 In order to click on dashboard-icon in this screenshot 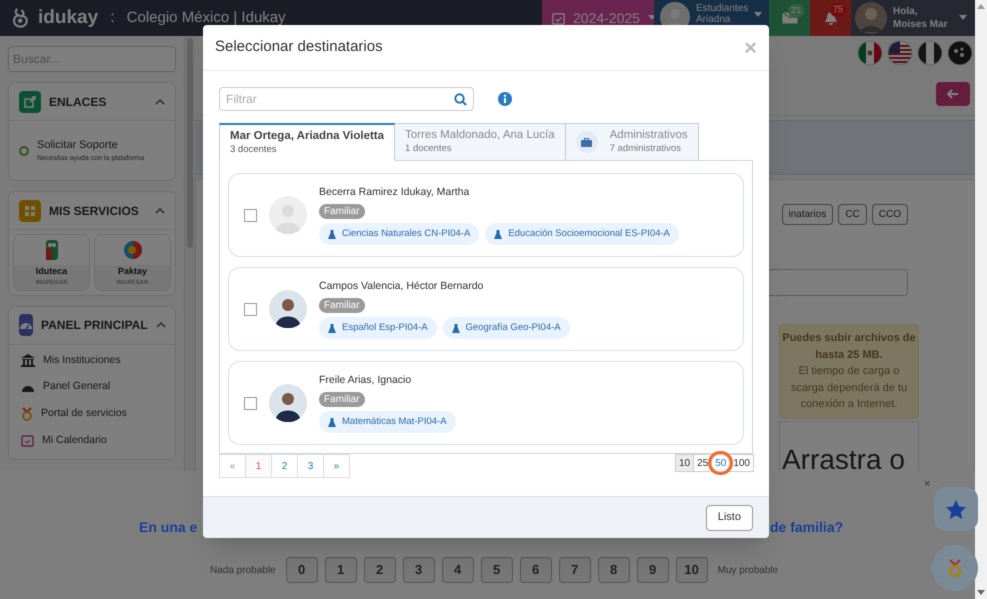, I will do `click(26, 325)`.